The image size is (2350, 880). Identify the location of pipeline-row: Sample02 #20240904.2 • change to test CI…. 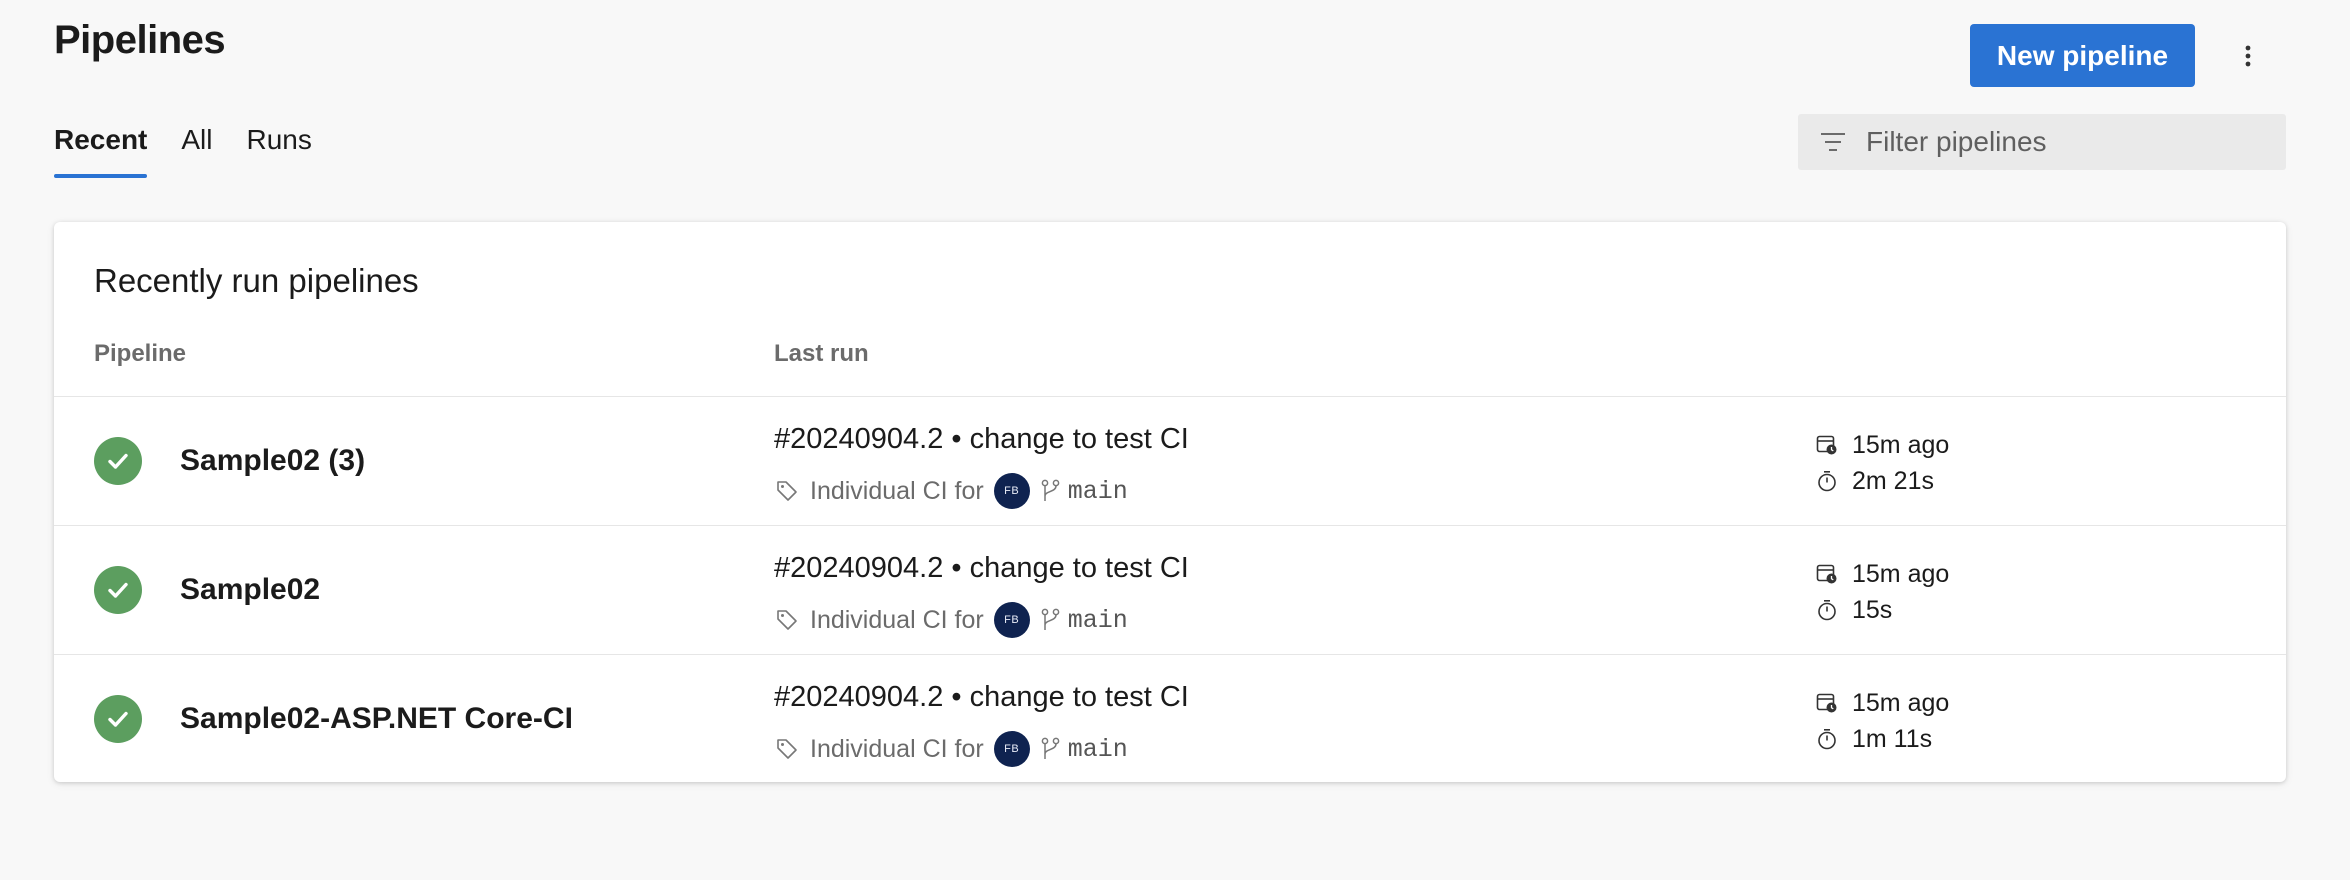
(1170, 590).